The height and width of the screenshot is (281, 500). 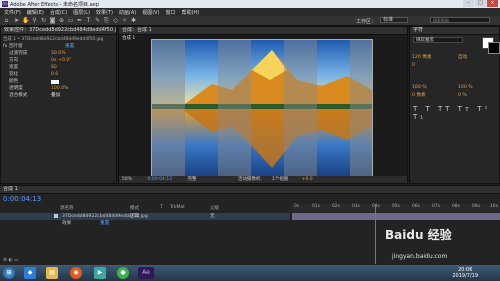 What do you see at coordinates (419, 88) in the screenshot?
I see `vertical-scale-row: 100 %` at bounding box center [419, 88].